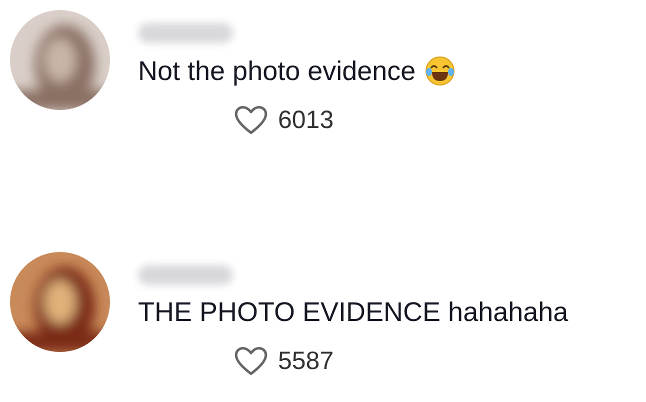 The image size is (646, 402). I want to click on like-count: 5587, so click(306, 361).